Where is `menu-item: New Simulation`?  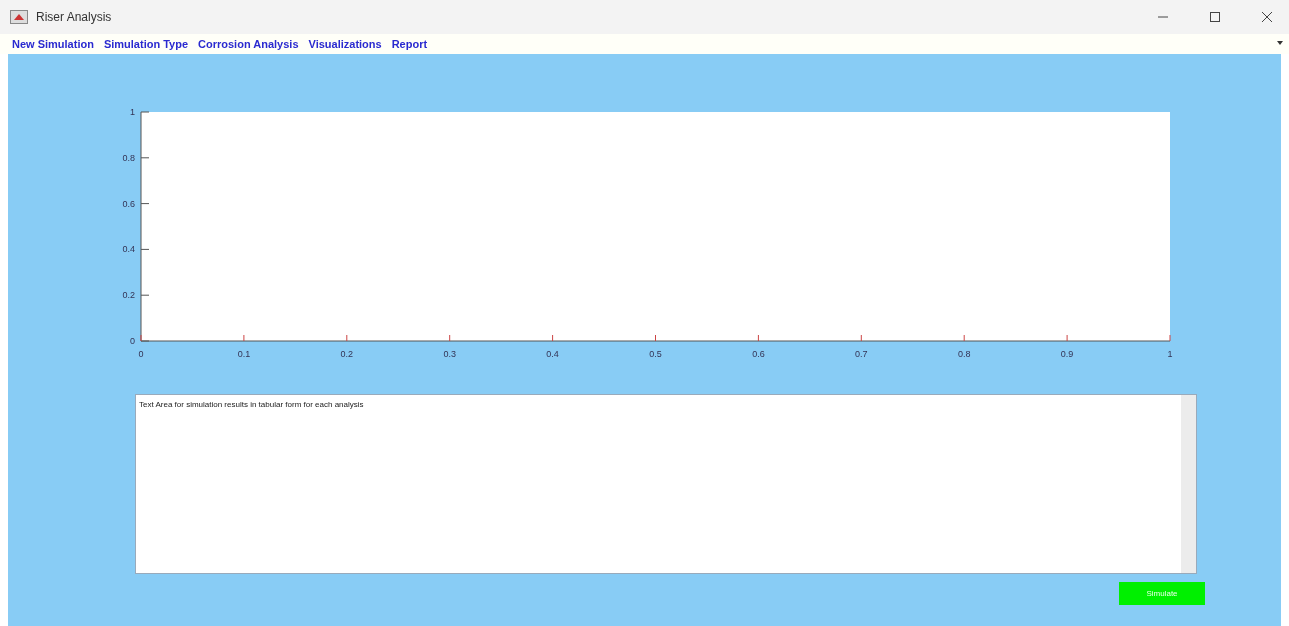
menu-item: New Simulation is located at coordinates (55, 44).